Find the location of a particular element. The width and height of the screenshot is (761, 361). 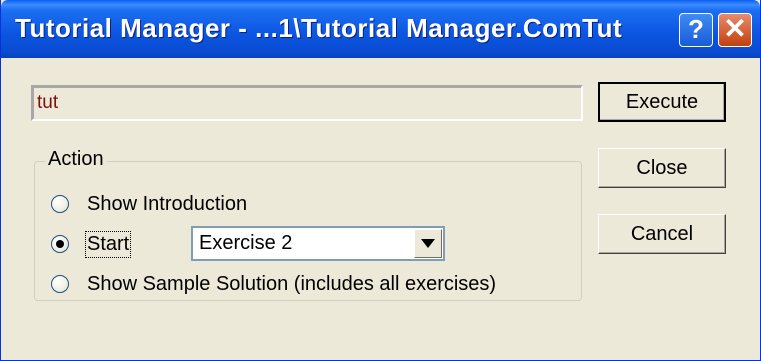

execute-button: Execute is located at coordinates (662, 102).